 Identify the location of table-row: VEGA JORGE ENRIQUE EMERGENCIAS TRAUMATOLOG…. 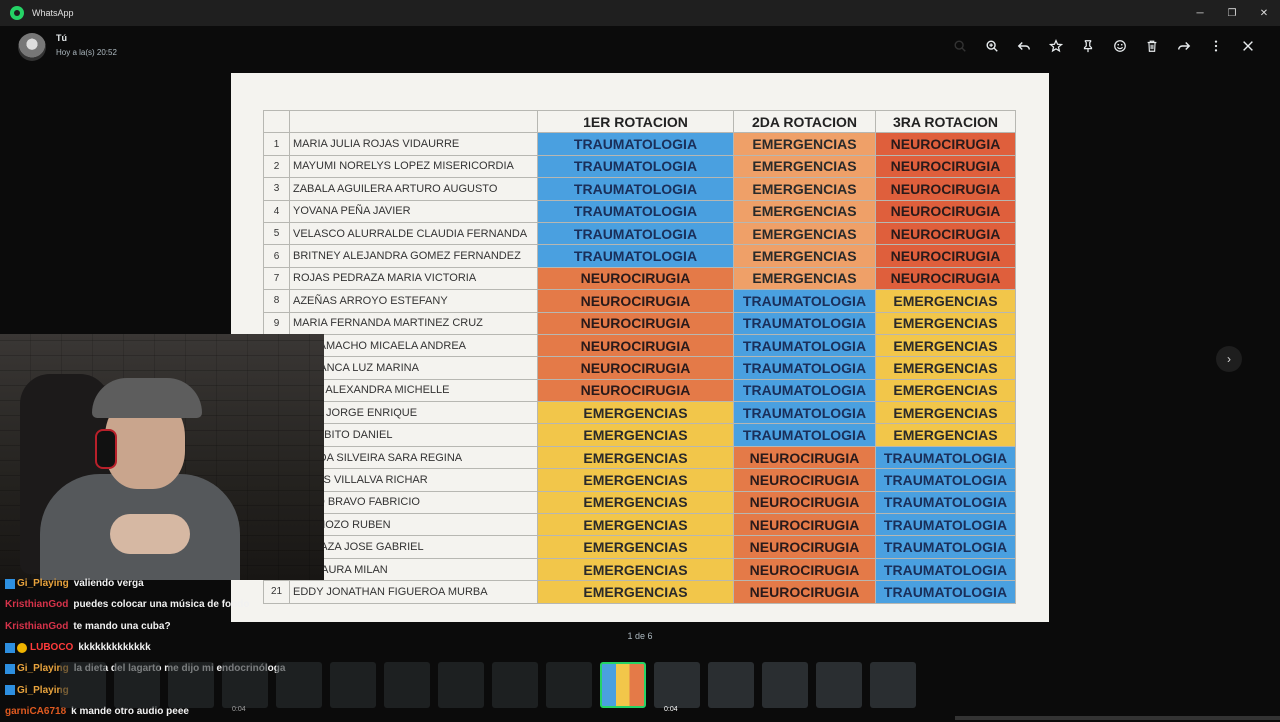
(639, 413).